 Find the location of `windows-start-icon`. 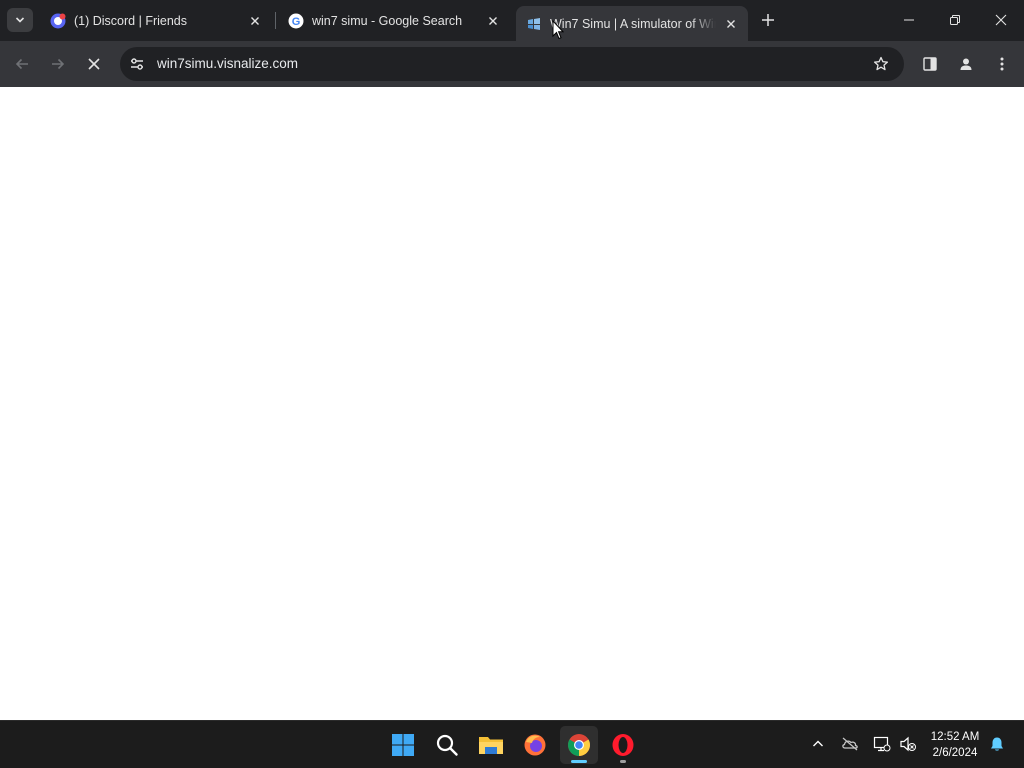

windows-start-icon is located at coordinates (403, 745).